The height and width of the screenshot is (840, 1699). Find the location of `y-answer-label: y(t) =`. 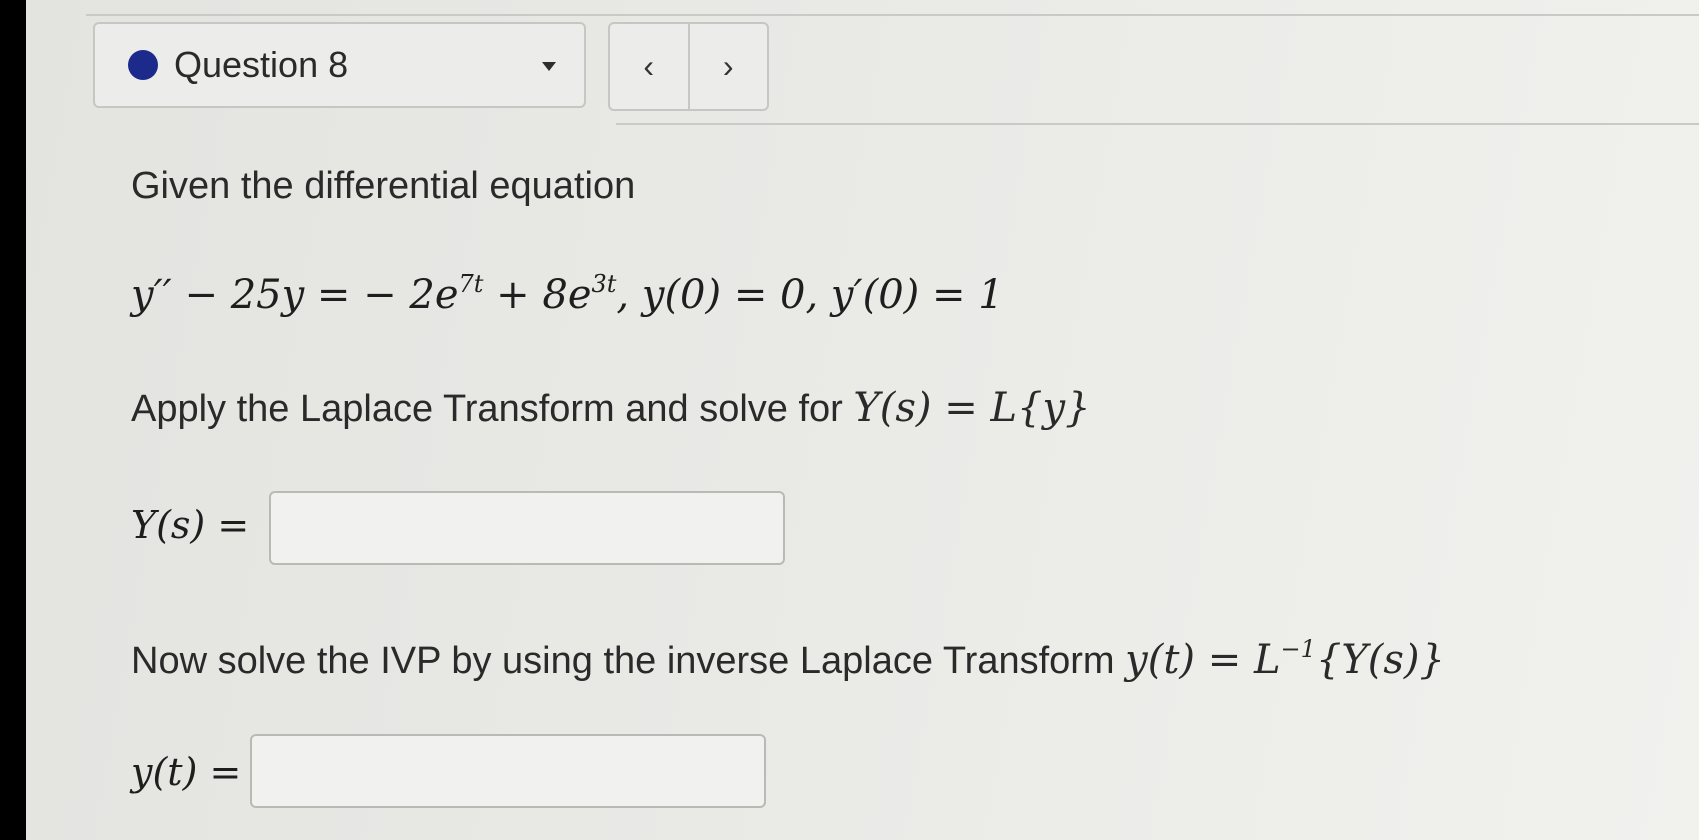

y-answer-label: y(t) = is located at coordinates (186, 772).